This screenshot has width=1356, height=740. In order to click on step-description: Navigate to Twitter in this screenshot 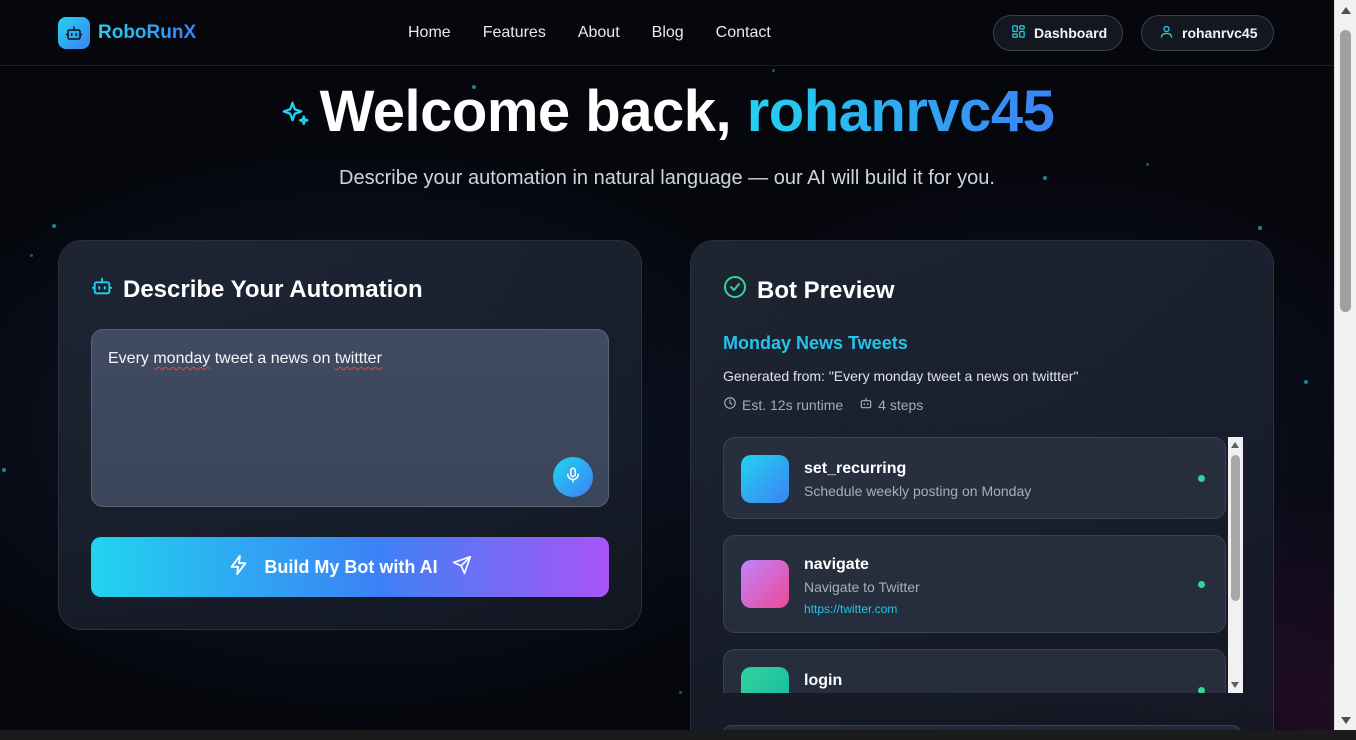, I will do `click(862, 587)`.